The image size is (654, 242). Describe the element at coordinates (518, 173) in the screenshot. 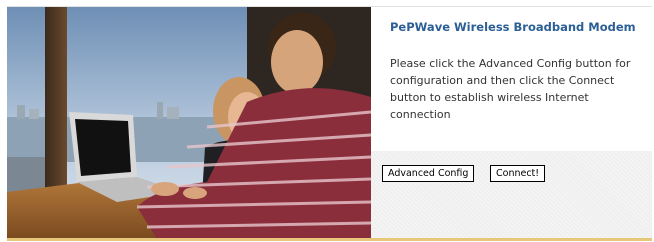

I see `connect-button: Connect!` at that location.